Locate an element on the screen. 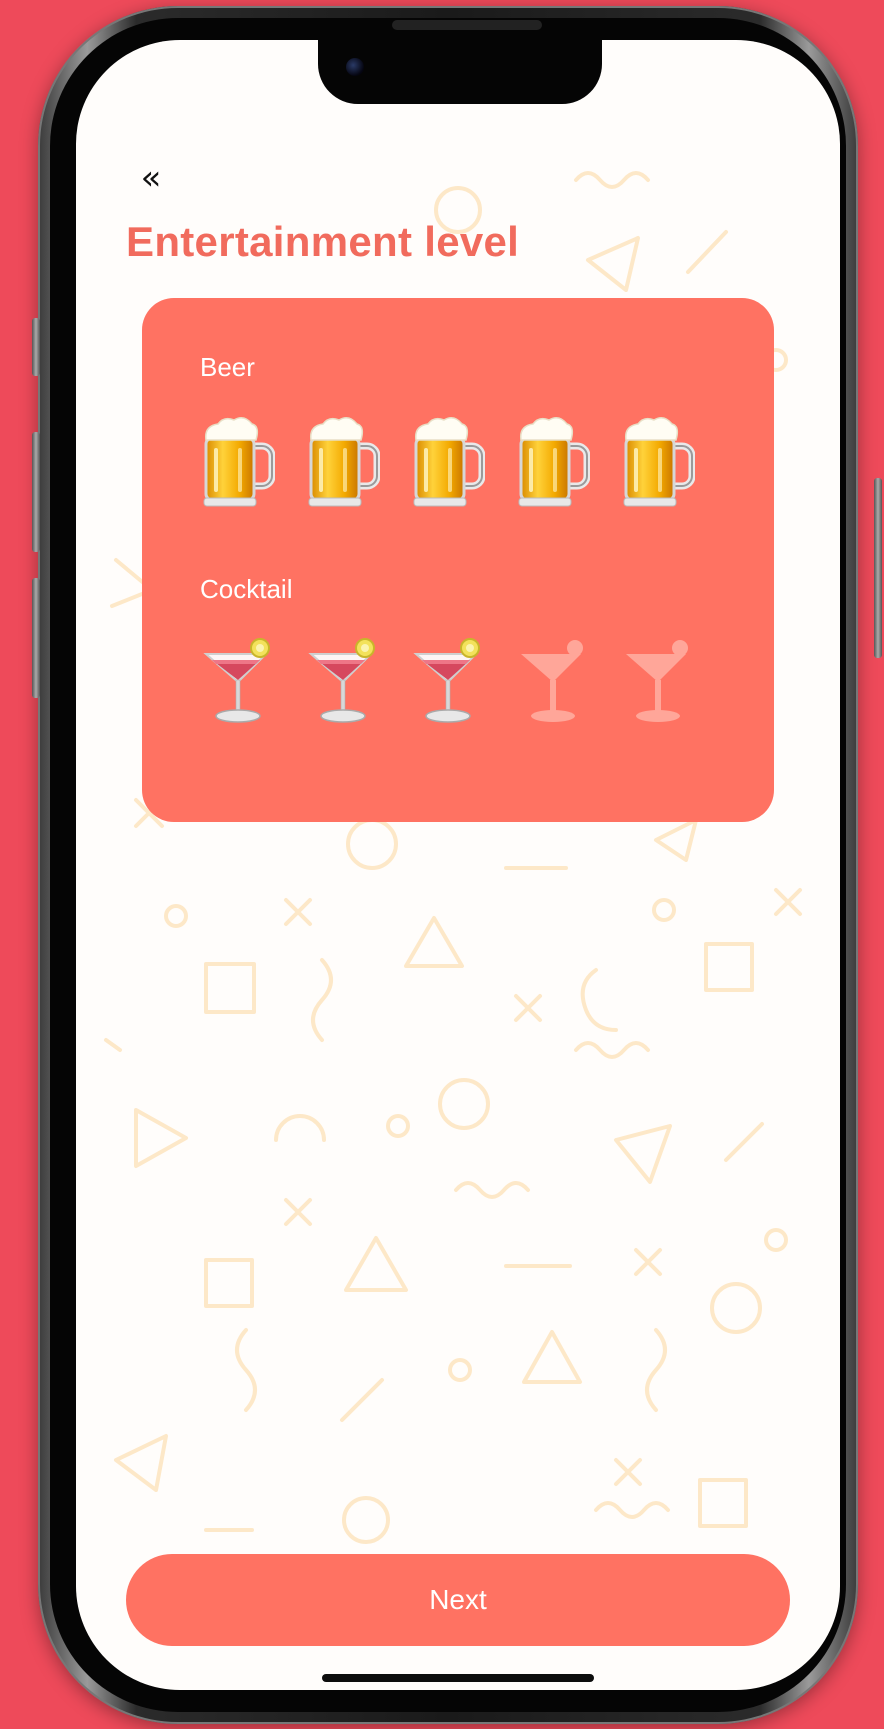 This screenshot has width=884, height=1729. beer-rating is located at coordinates (447, 464).